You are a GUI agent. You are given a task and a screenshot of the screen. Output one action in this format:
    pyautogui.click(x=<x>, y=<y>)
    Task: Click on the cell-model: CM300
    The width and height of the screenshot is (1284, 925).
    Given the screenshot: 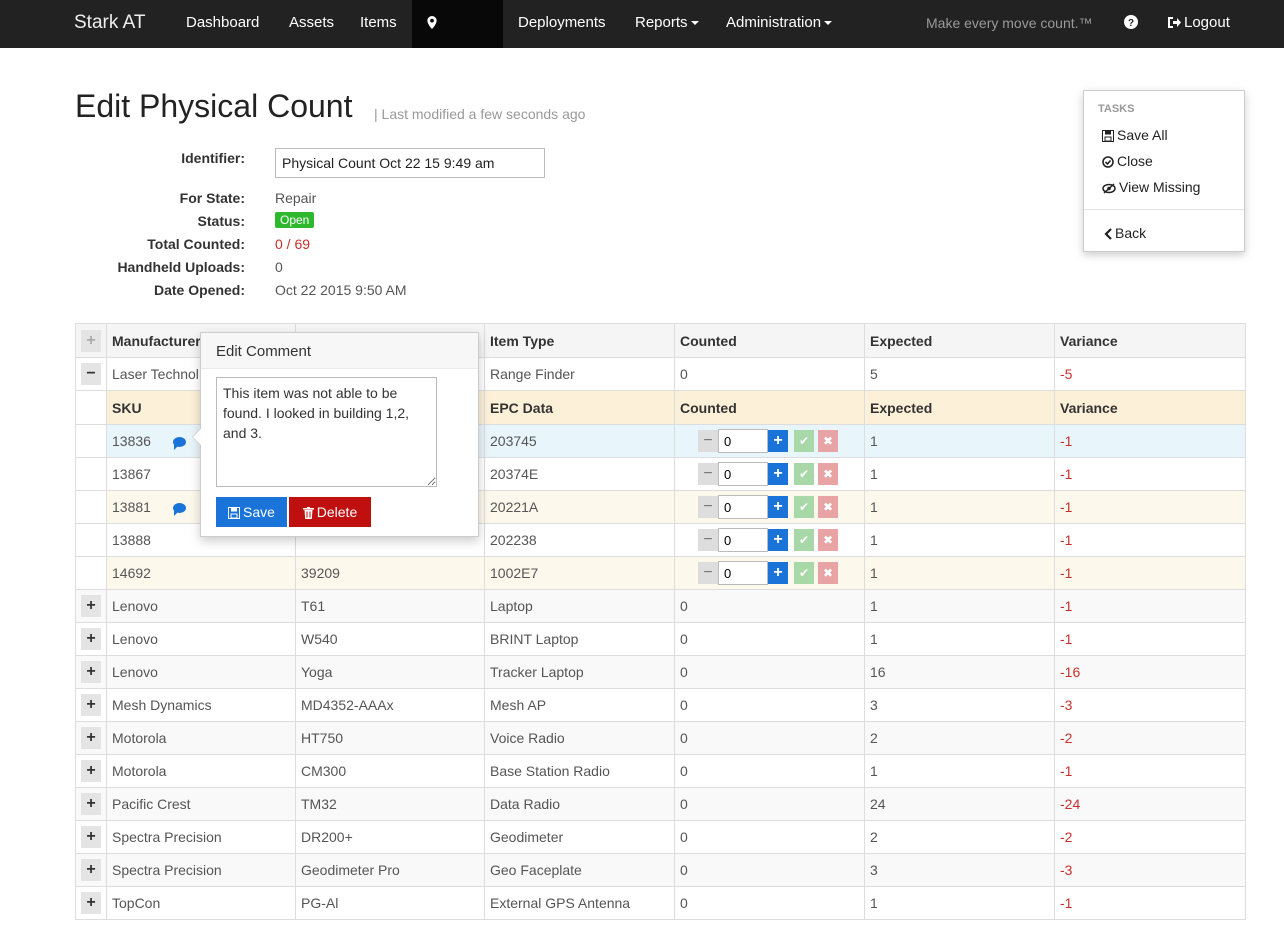 What is the action you would take?
    pyautogui.click(x=390, y=771)
    